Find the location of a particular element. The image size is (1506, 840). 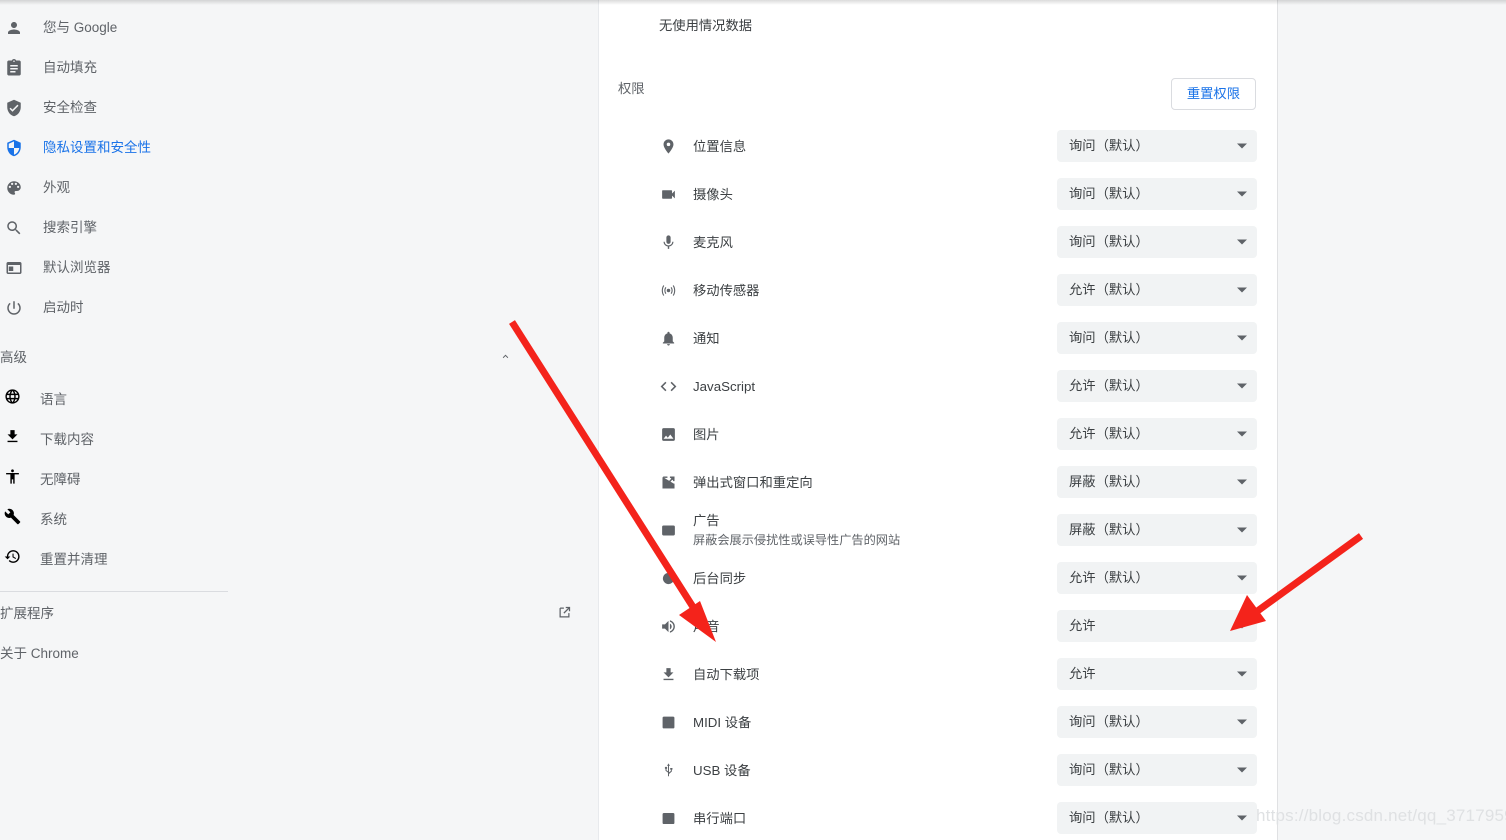

permission-text: 移动传感器 is located at coordinates (726, 290).